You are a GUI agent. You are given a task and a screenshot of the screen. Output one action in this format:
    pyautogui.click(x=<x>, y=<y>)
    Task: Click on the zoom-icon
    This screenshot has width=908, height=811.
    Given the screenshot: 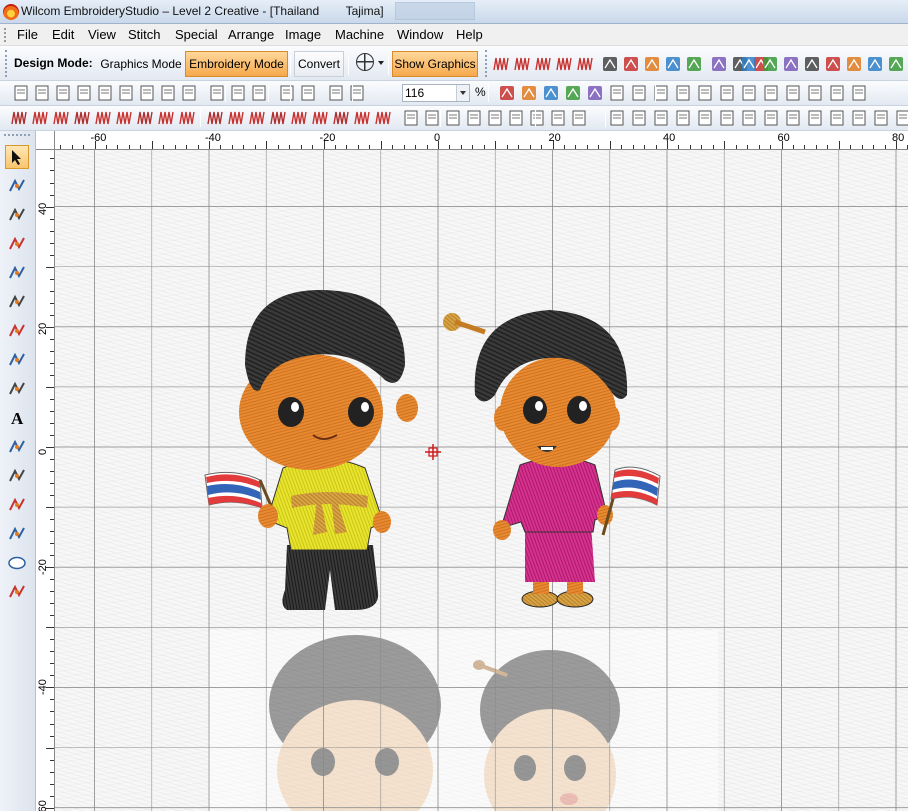 What is the action you would take?
    pyautogui.click(x=336, y=93)
    